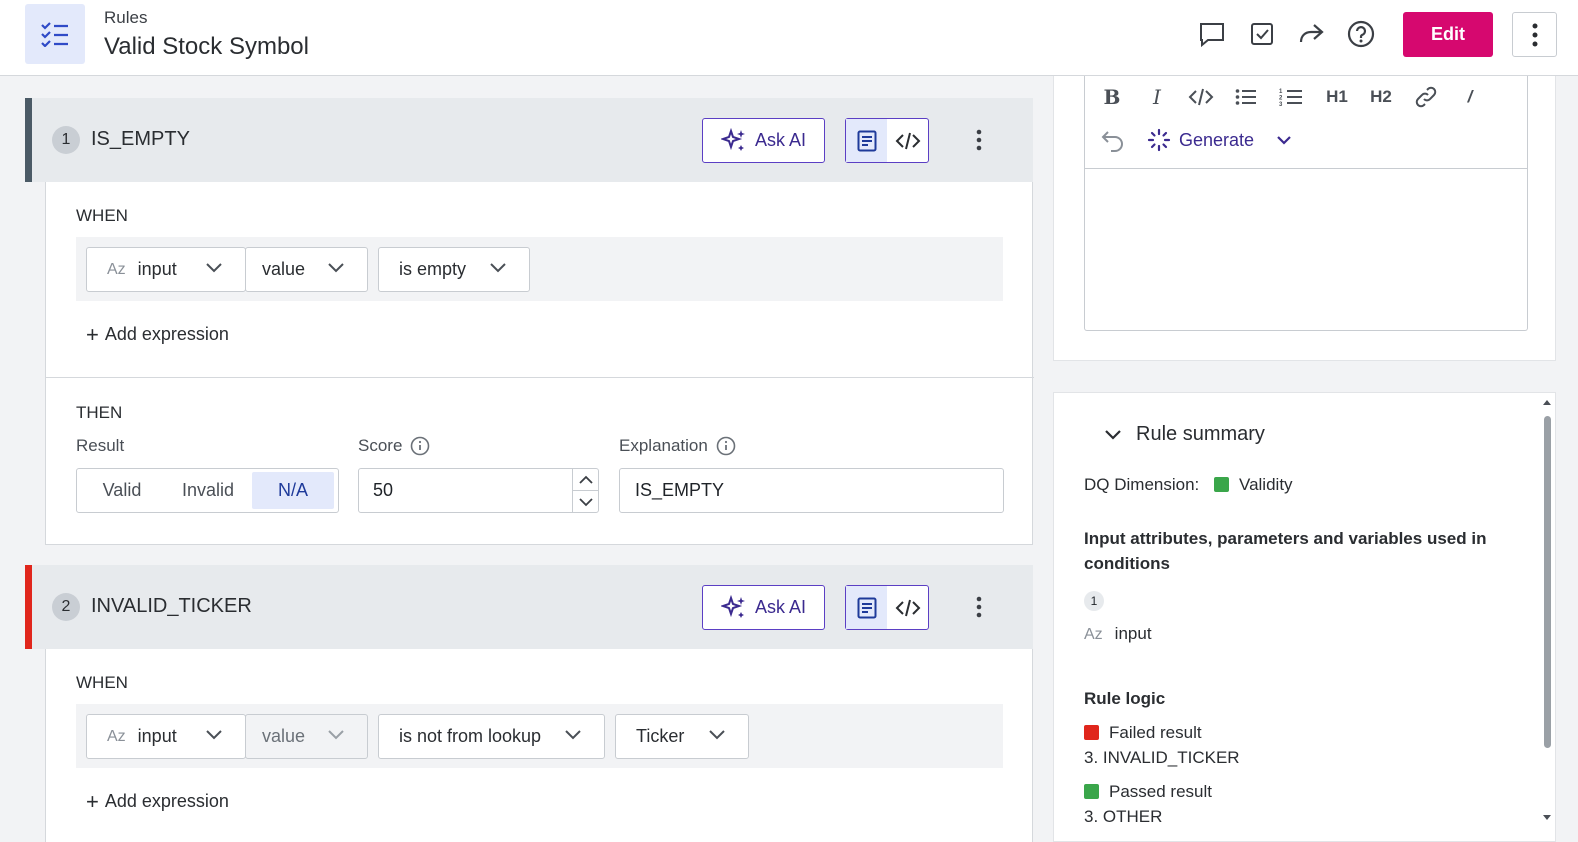 Image resolution: width=1578 pixels, height=842 pixels. Describe the element at coordinates (92, 801) in the screenshot. I see `plus-icon: +` at that location.